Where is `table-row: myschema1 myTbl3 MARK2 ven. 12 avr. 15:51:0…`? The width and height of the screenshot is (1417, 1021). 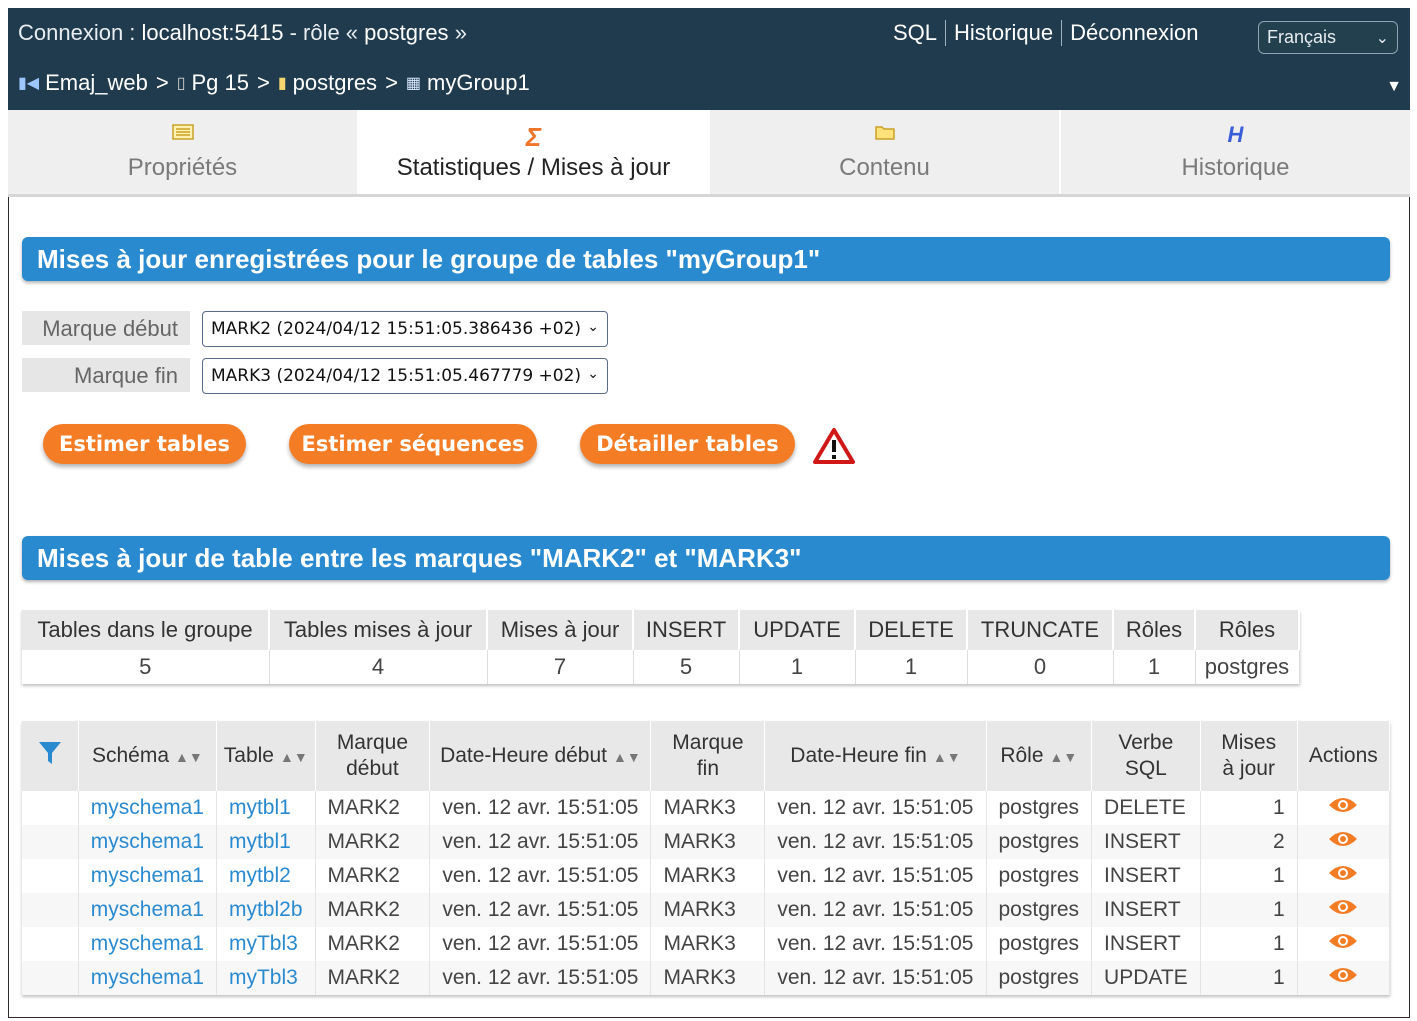 table-row: myschema1 myTbl3 MARK2 ven. 12 avr. 15:51:0… is located at coordinates (706, 944).